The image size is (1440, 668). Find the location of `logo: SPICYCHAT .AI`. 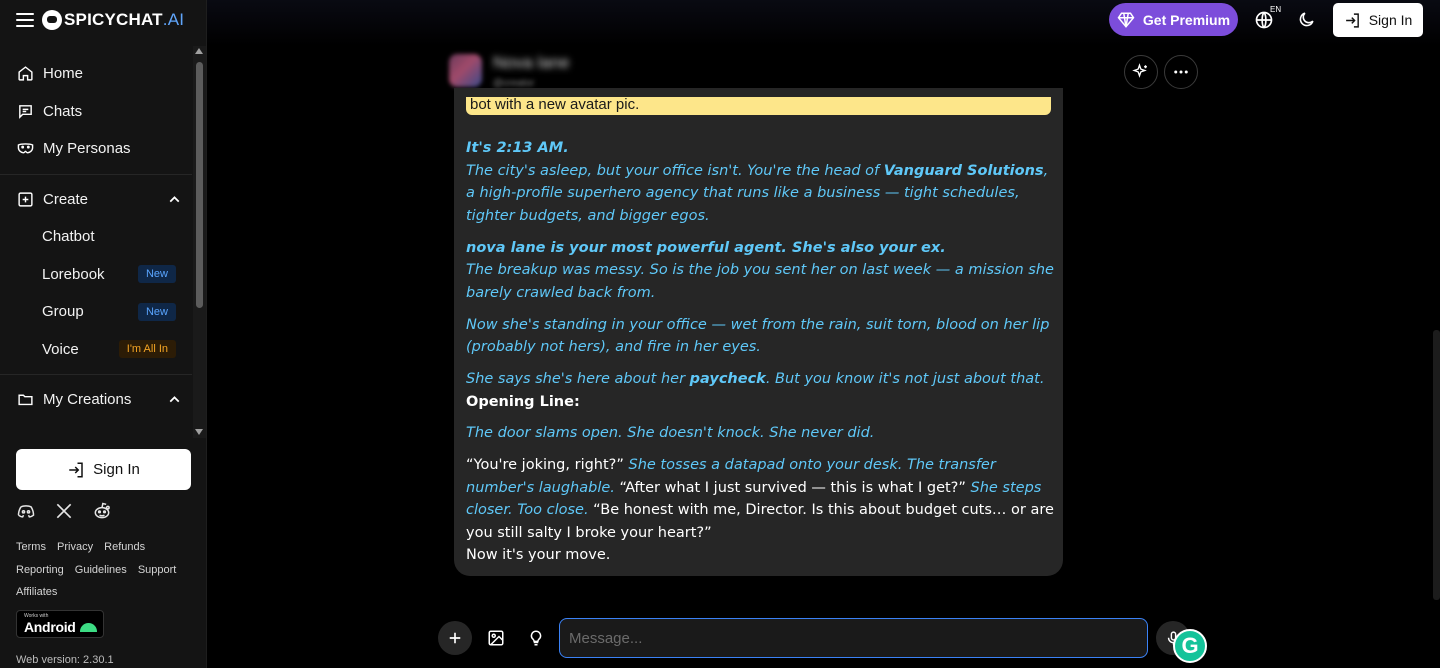

logo: SPICYCHAT .AI is located at coordinates (113, 20).